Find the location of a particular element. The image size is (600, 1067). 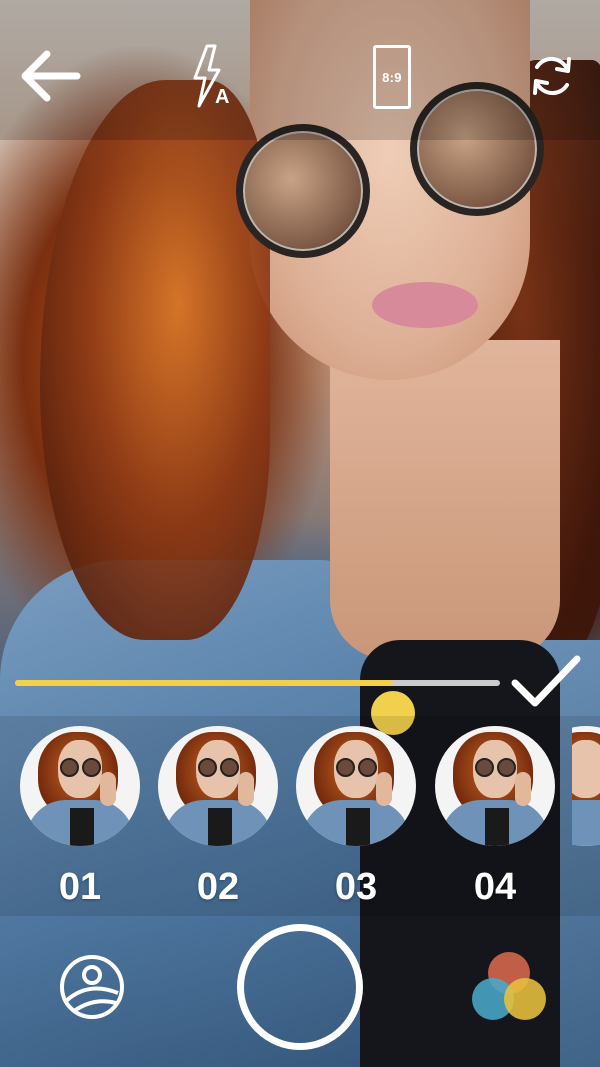

aspect-ratio-button: 8:9 is located at coordinates (392, 77).